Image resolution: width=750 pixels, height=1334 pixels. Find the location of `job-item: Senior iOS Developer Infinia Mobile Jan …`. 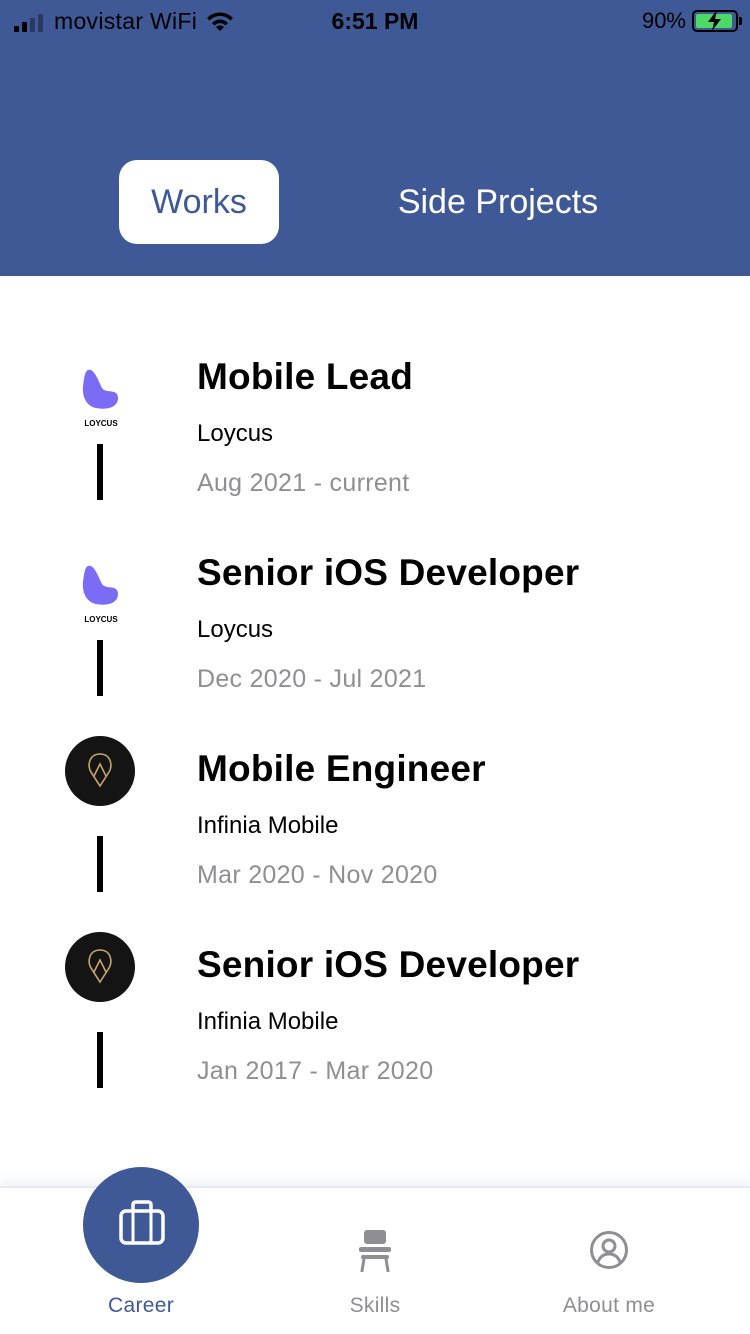

job-item: Senior iOS Developer Infinia Mobile Jan … is located at coordinates (375, 1016).